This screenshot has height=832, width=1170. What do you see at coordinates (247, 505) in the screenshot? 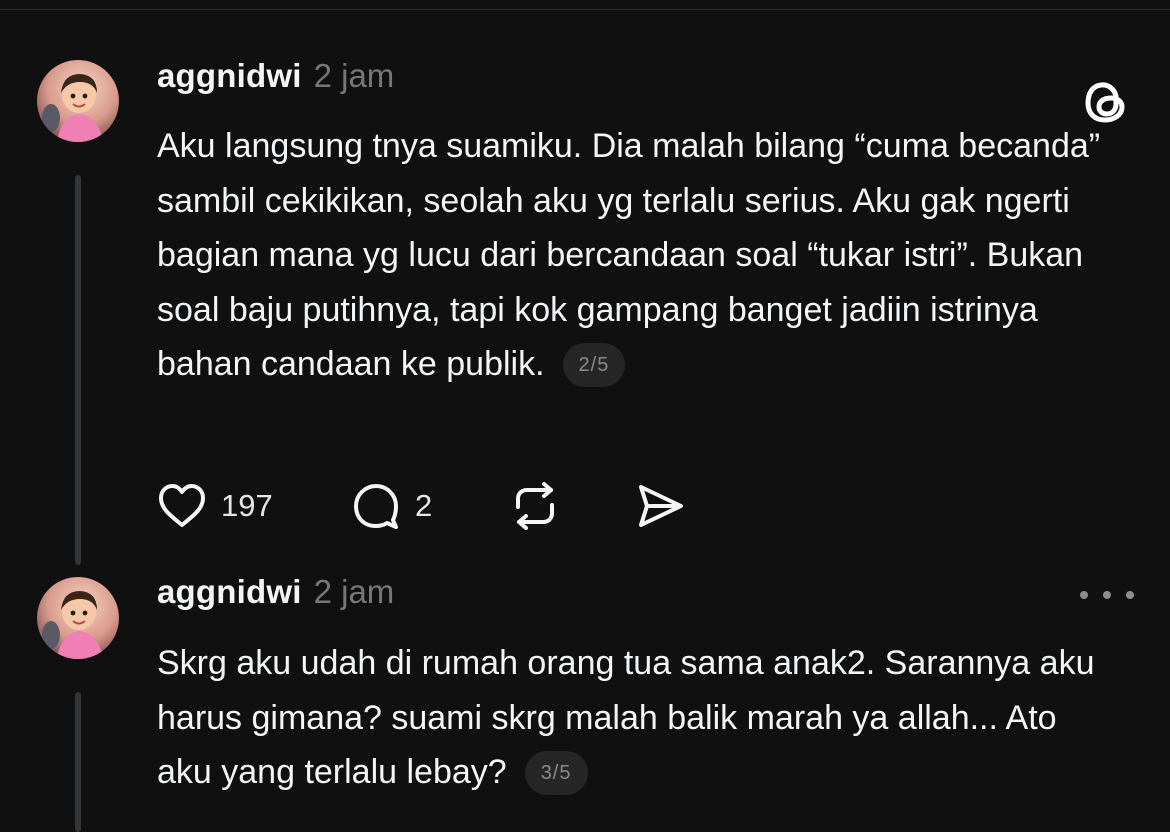
I see `like-count: 197` at bounding box center [247, 505].